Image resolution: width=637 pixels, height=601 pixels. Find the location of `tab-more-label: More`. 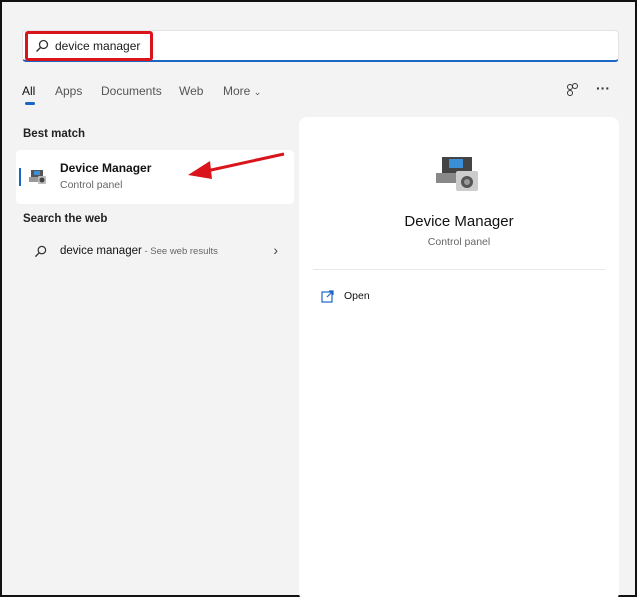

tab-more-label: More is located at coordinates (237, 91).